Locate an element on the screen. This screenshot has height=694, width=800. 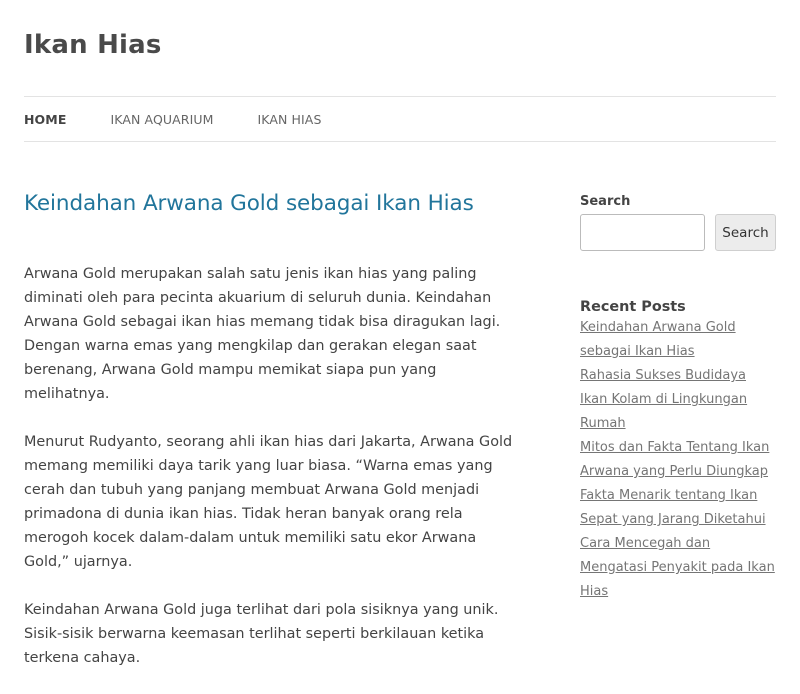
search-form: Search is located at coordinates (678, 232).